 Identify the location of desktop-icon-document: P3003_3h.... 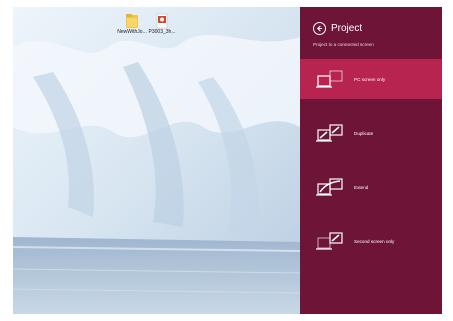
(162, 24).